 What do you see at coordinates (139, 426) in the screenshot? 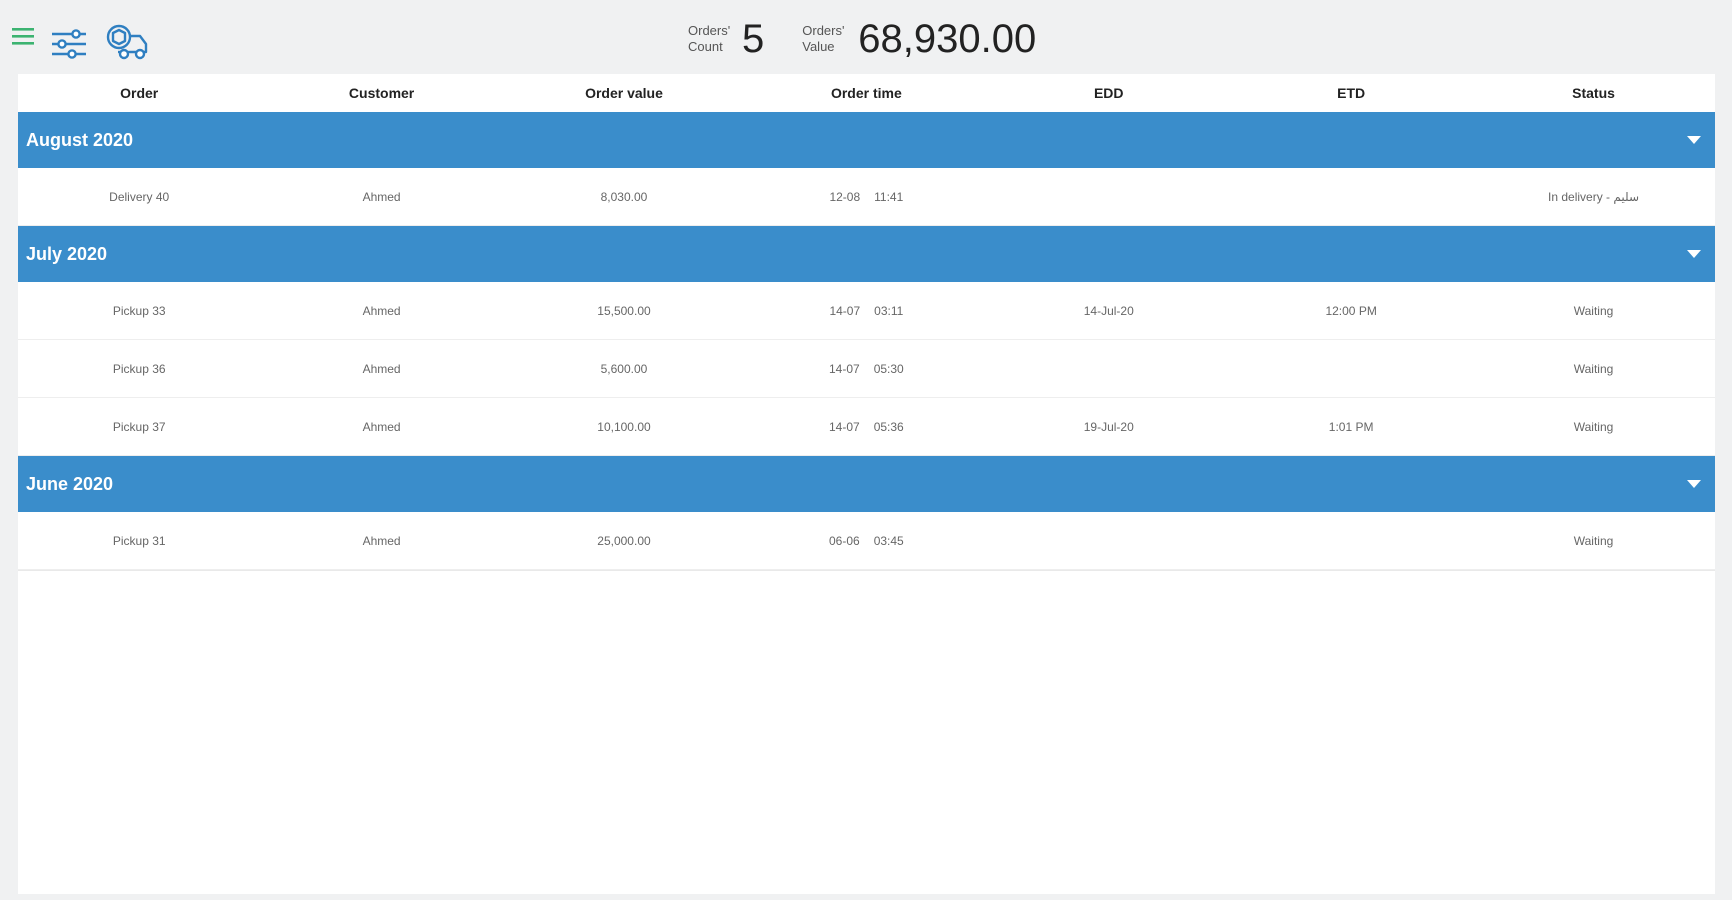
I see `cell-order: Pickup 37` at bounding box center [139, 426].